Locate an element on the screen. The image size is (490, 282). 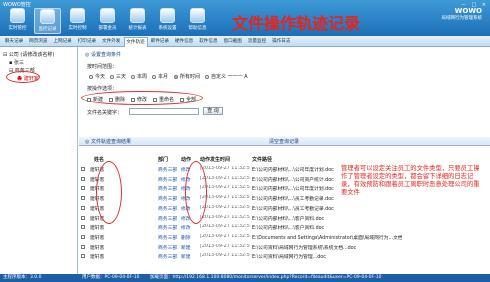
time-option-5: 自定义 一一一 A is located at coordinates (226, 76).